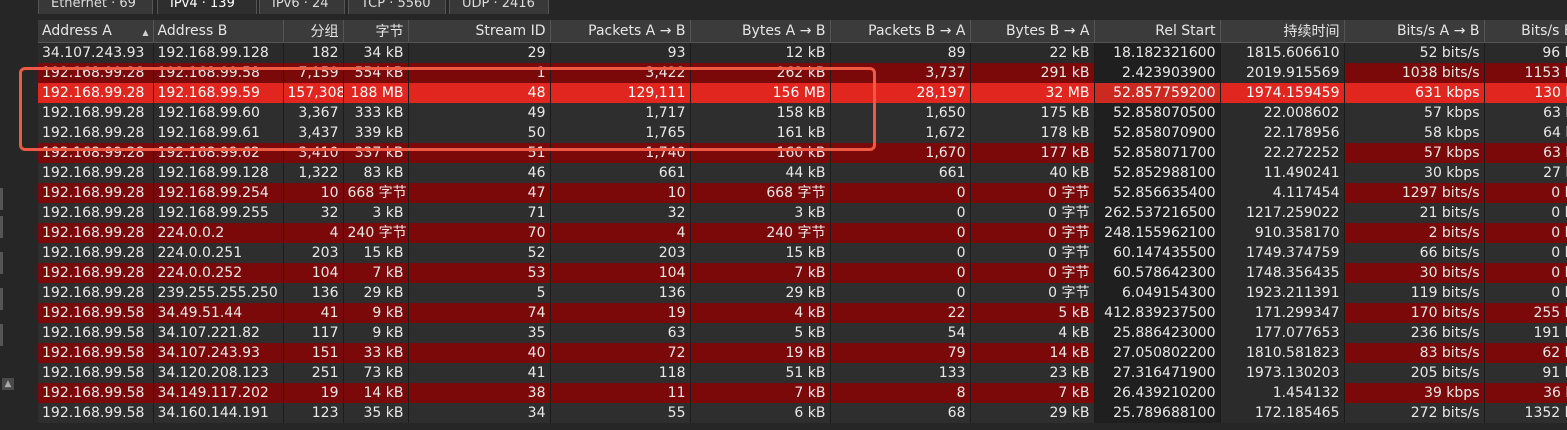 The image size is (1567, 430). What do you see at coordinates (1157, 93) in the screenshot?
I see `cell-rel-start: 52.857759200` at bounding box center [1157, 93].